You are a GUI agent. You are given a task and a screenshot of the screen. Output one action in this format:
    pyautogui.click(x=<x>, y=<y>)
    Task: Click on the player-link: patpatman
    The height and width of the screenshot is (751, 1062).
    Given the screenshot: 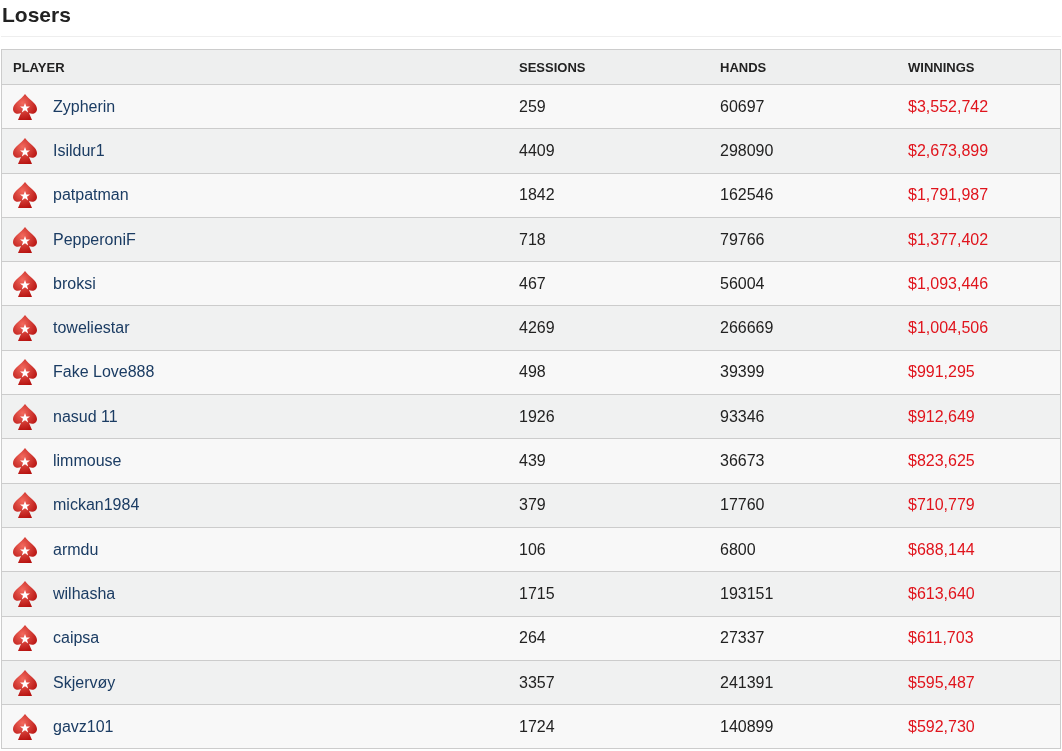 What is the action you would take?
    pyautogui.click(x=91, y=195)
    